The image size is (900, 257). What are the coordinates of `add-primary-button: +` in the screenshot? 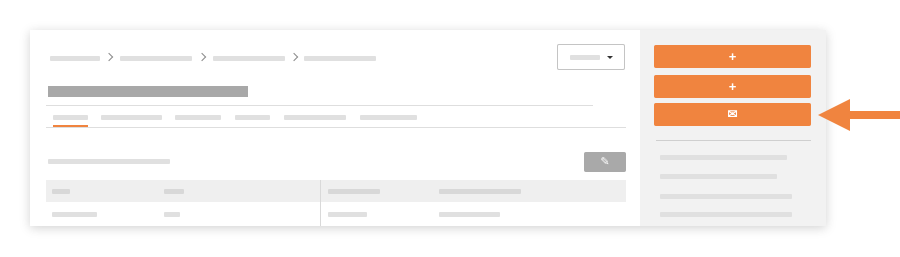 It's located at (732, 56).